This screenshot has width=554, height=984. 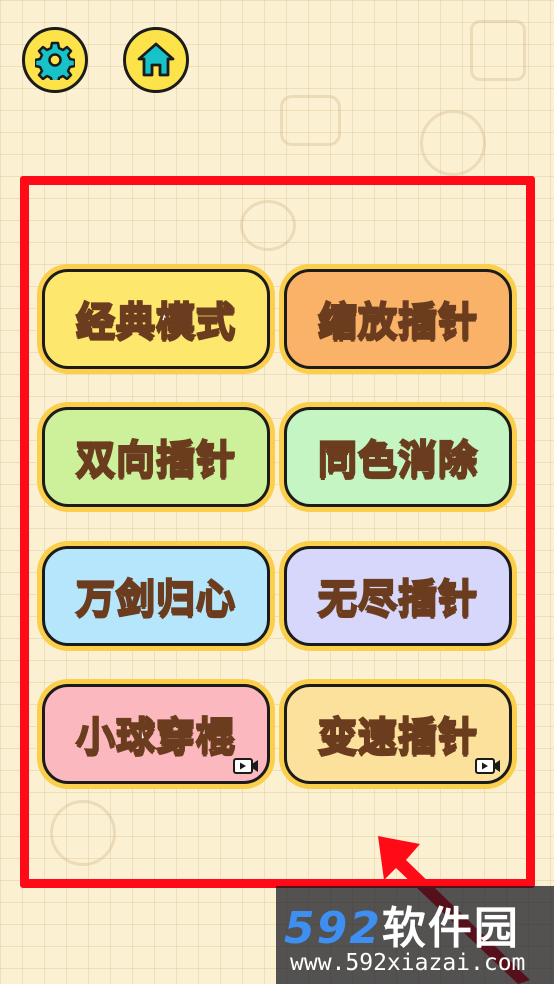 What do you see at coordinates (450, 928) in the screenshot?
I see `watermark-name: 软件园` at bounding box center [450, 928].